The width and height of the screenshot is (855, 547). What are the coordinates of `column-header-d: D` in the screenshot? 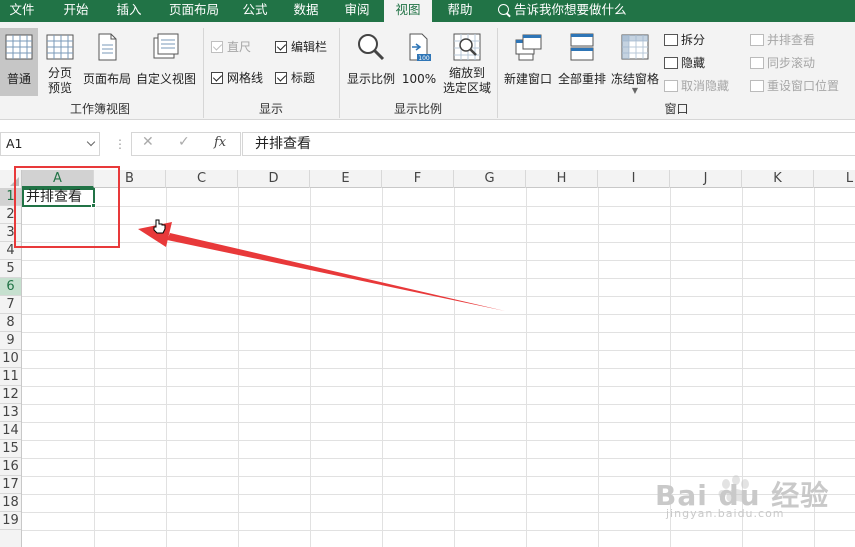 It's located at (274, 179).